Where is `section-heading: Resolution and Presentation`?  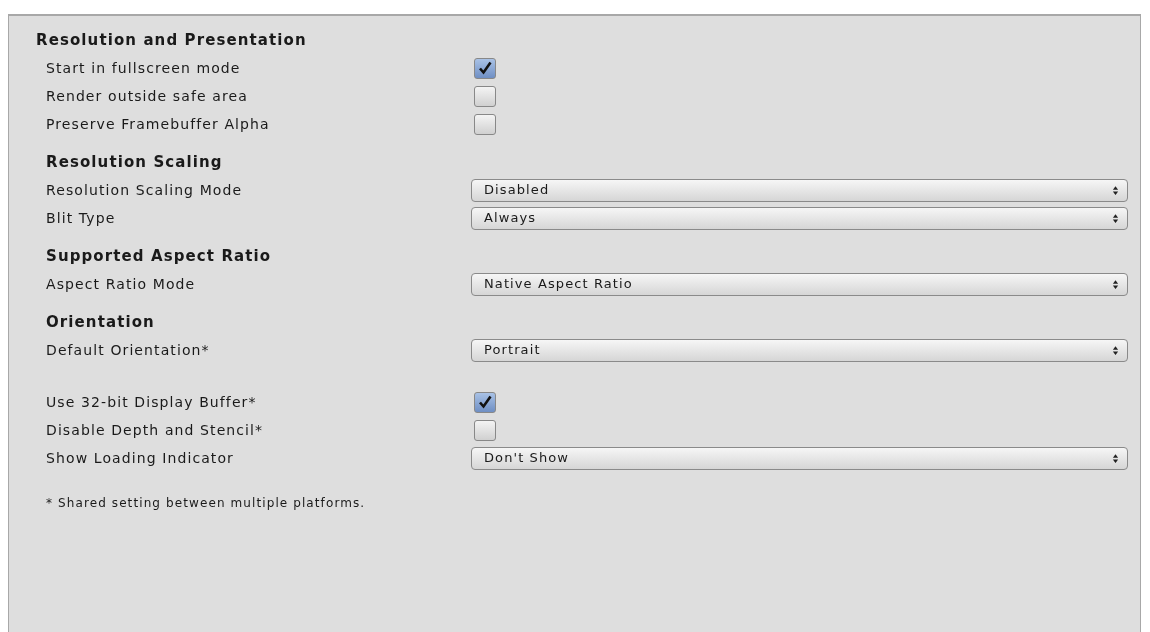
section-heading: Resolution and Presentation is located at coordinates (172, 40).